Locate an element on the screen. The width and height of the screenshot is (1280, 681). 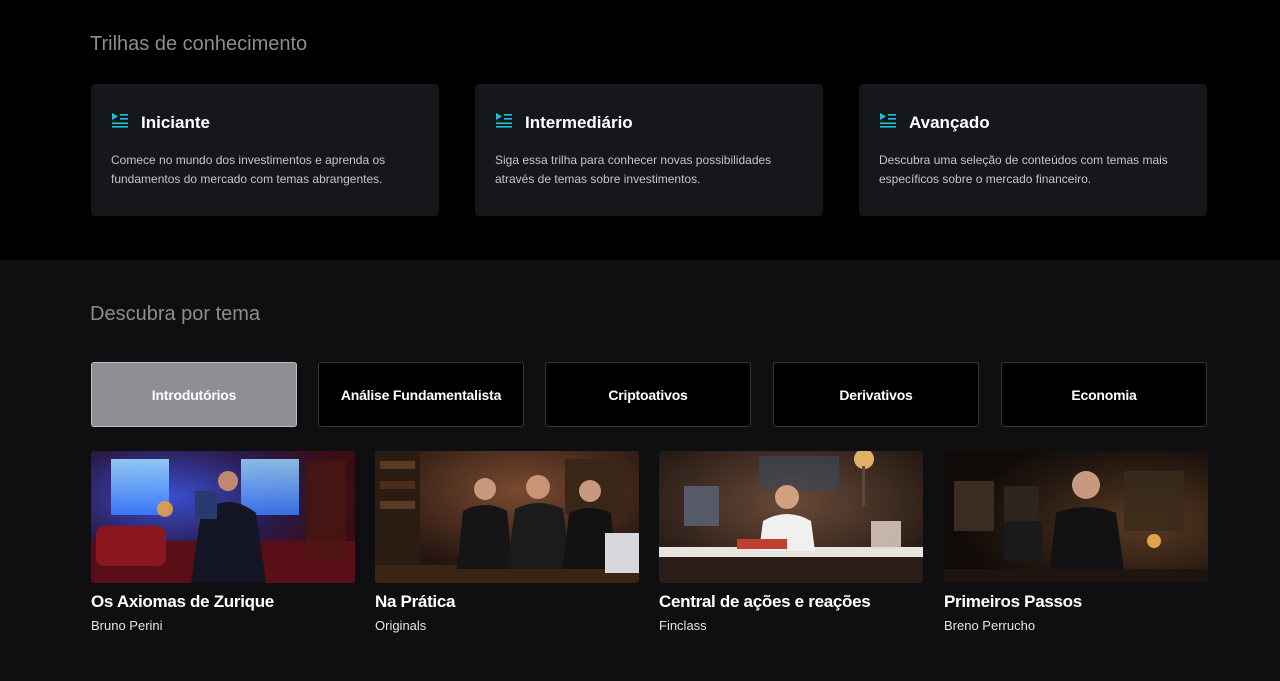
trails-heading: Trilhas de conhecimento is located at coordinates (199, 44).